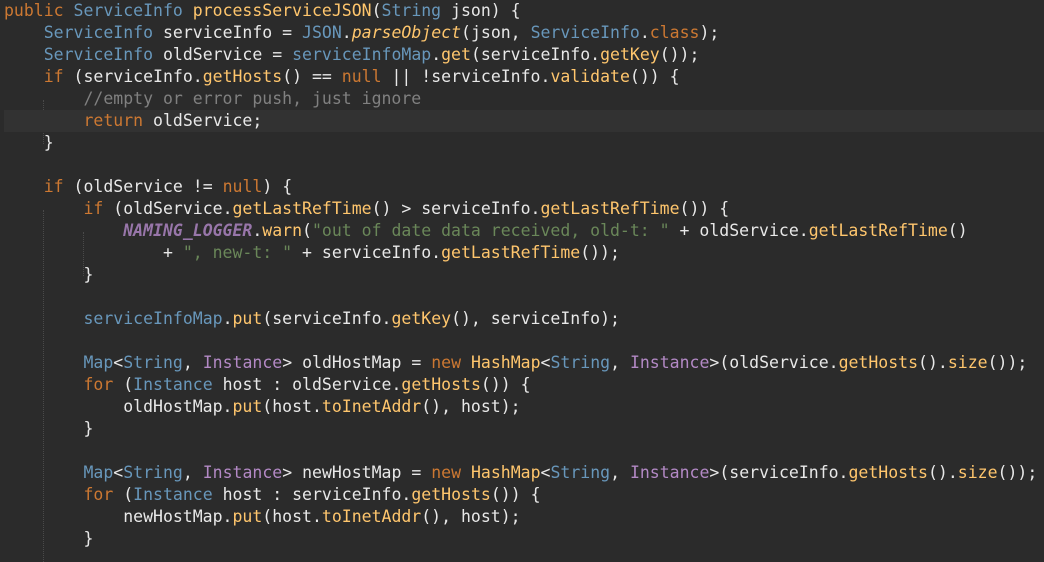  Describe the element at coordinates (590, 76) in the screenshot. I see `method-token: validate` at that location.